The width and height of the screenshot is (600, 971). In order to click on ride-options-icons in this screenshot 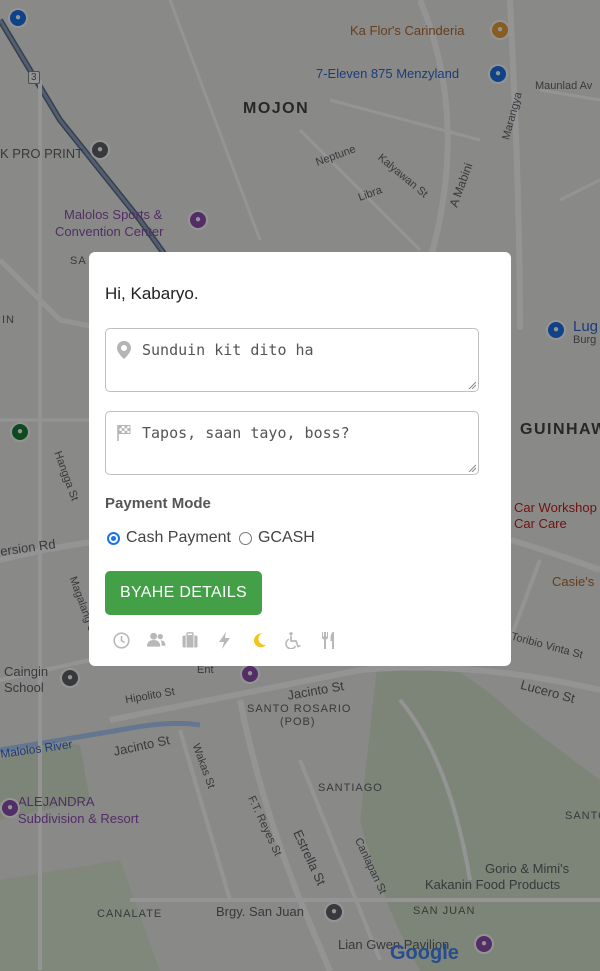, I will do `click(232, 640)`.